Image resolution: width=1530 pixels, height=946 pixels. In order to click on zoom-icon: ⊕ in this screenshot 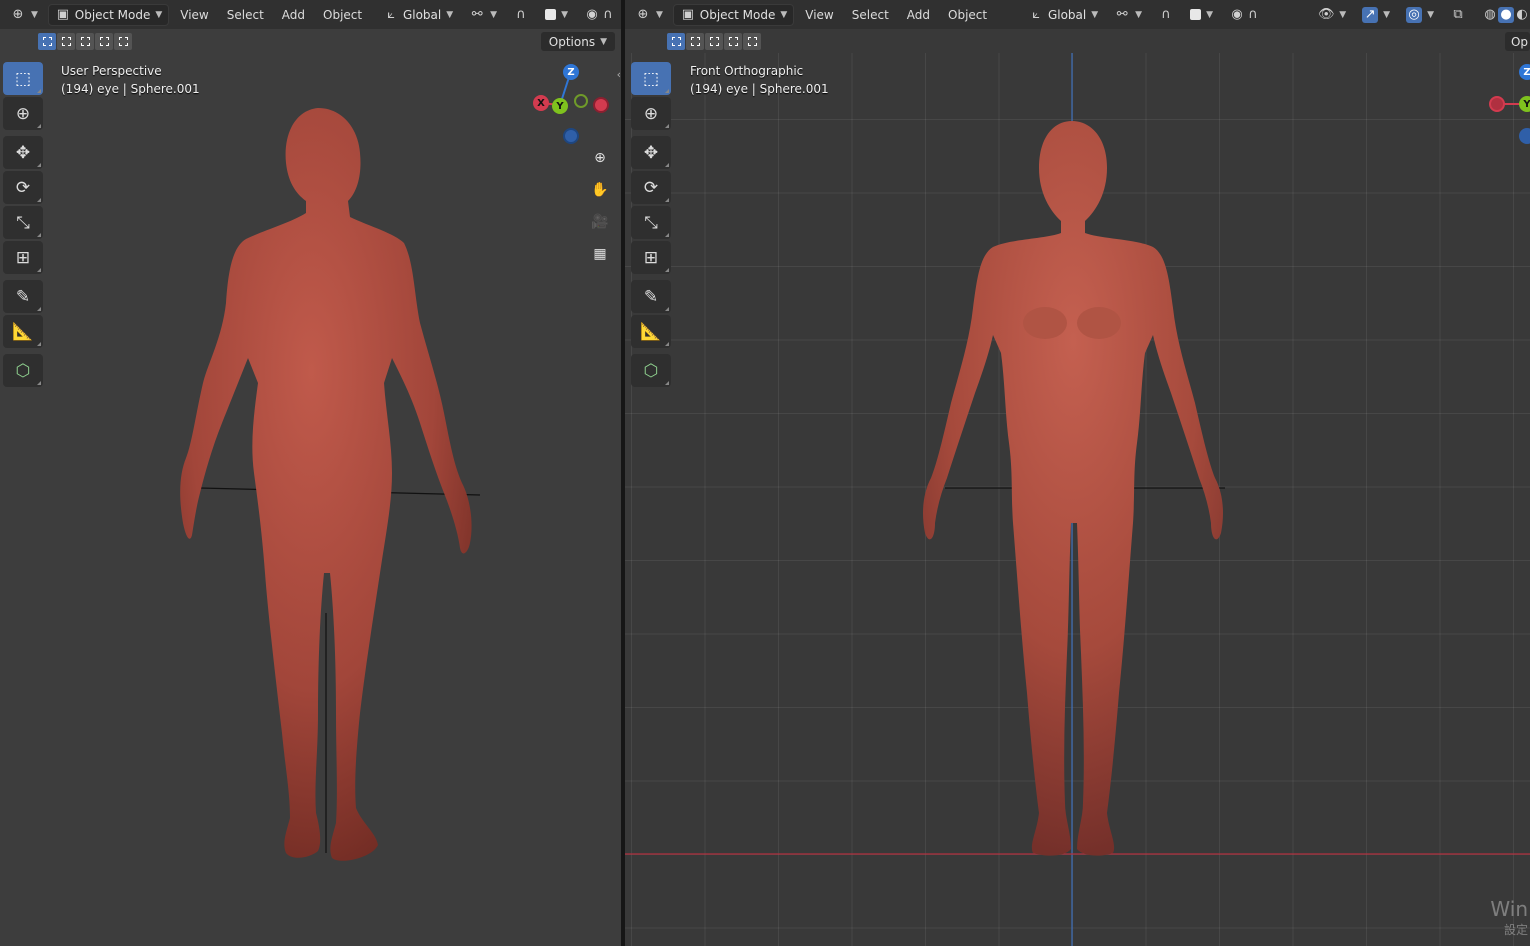, I will do `click(600, 158)`.